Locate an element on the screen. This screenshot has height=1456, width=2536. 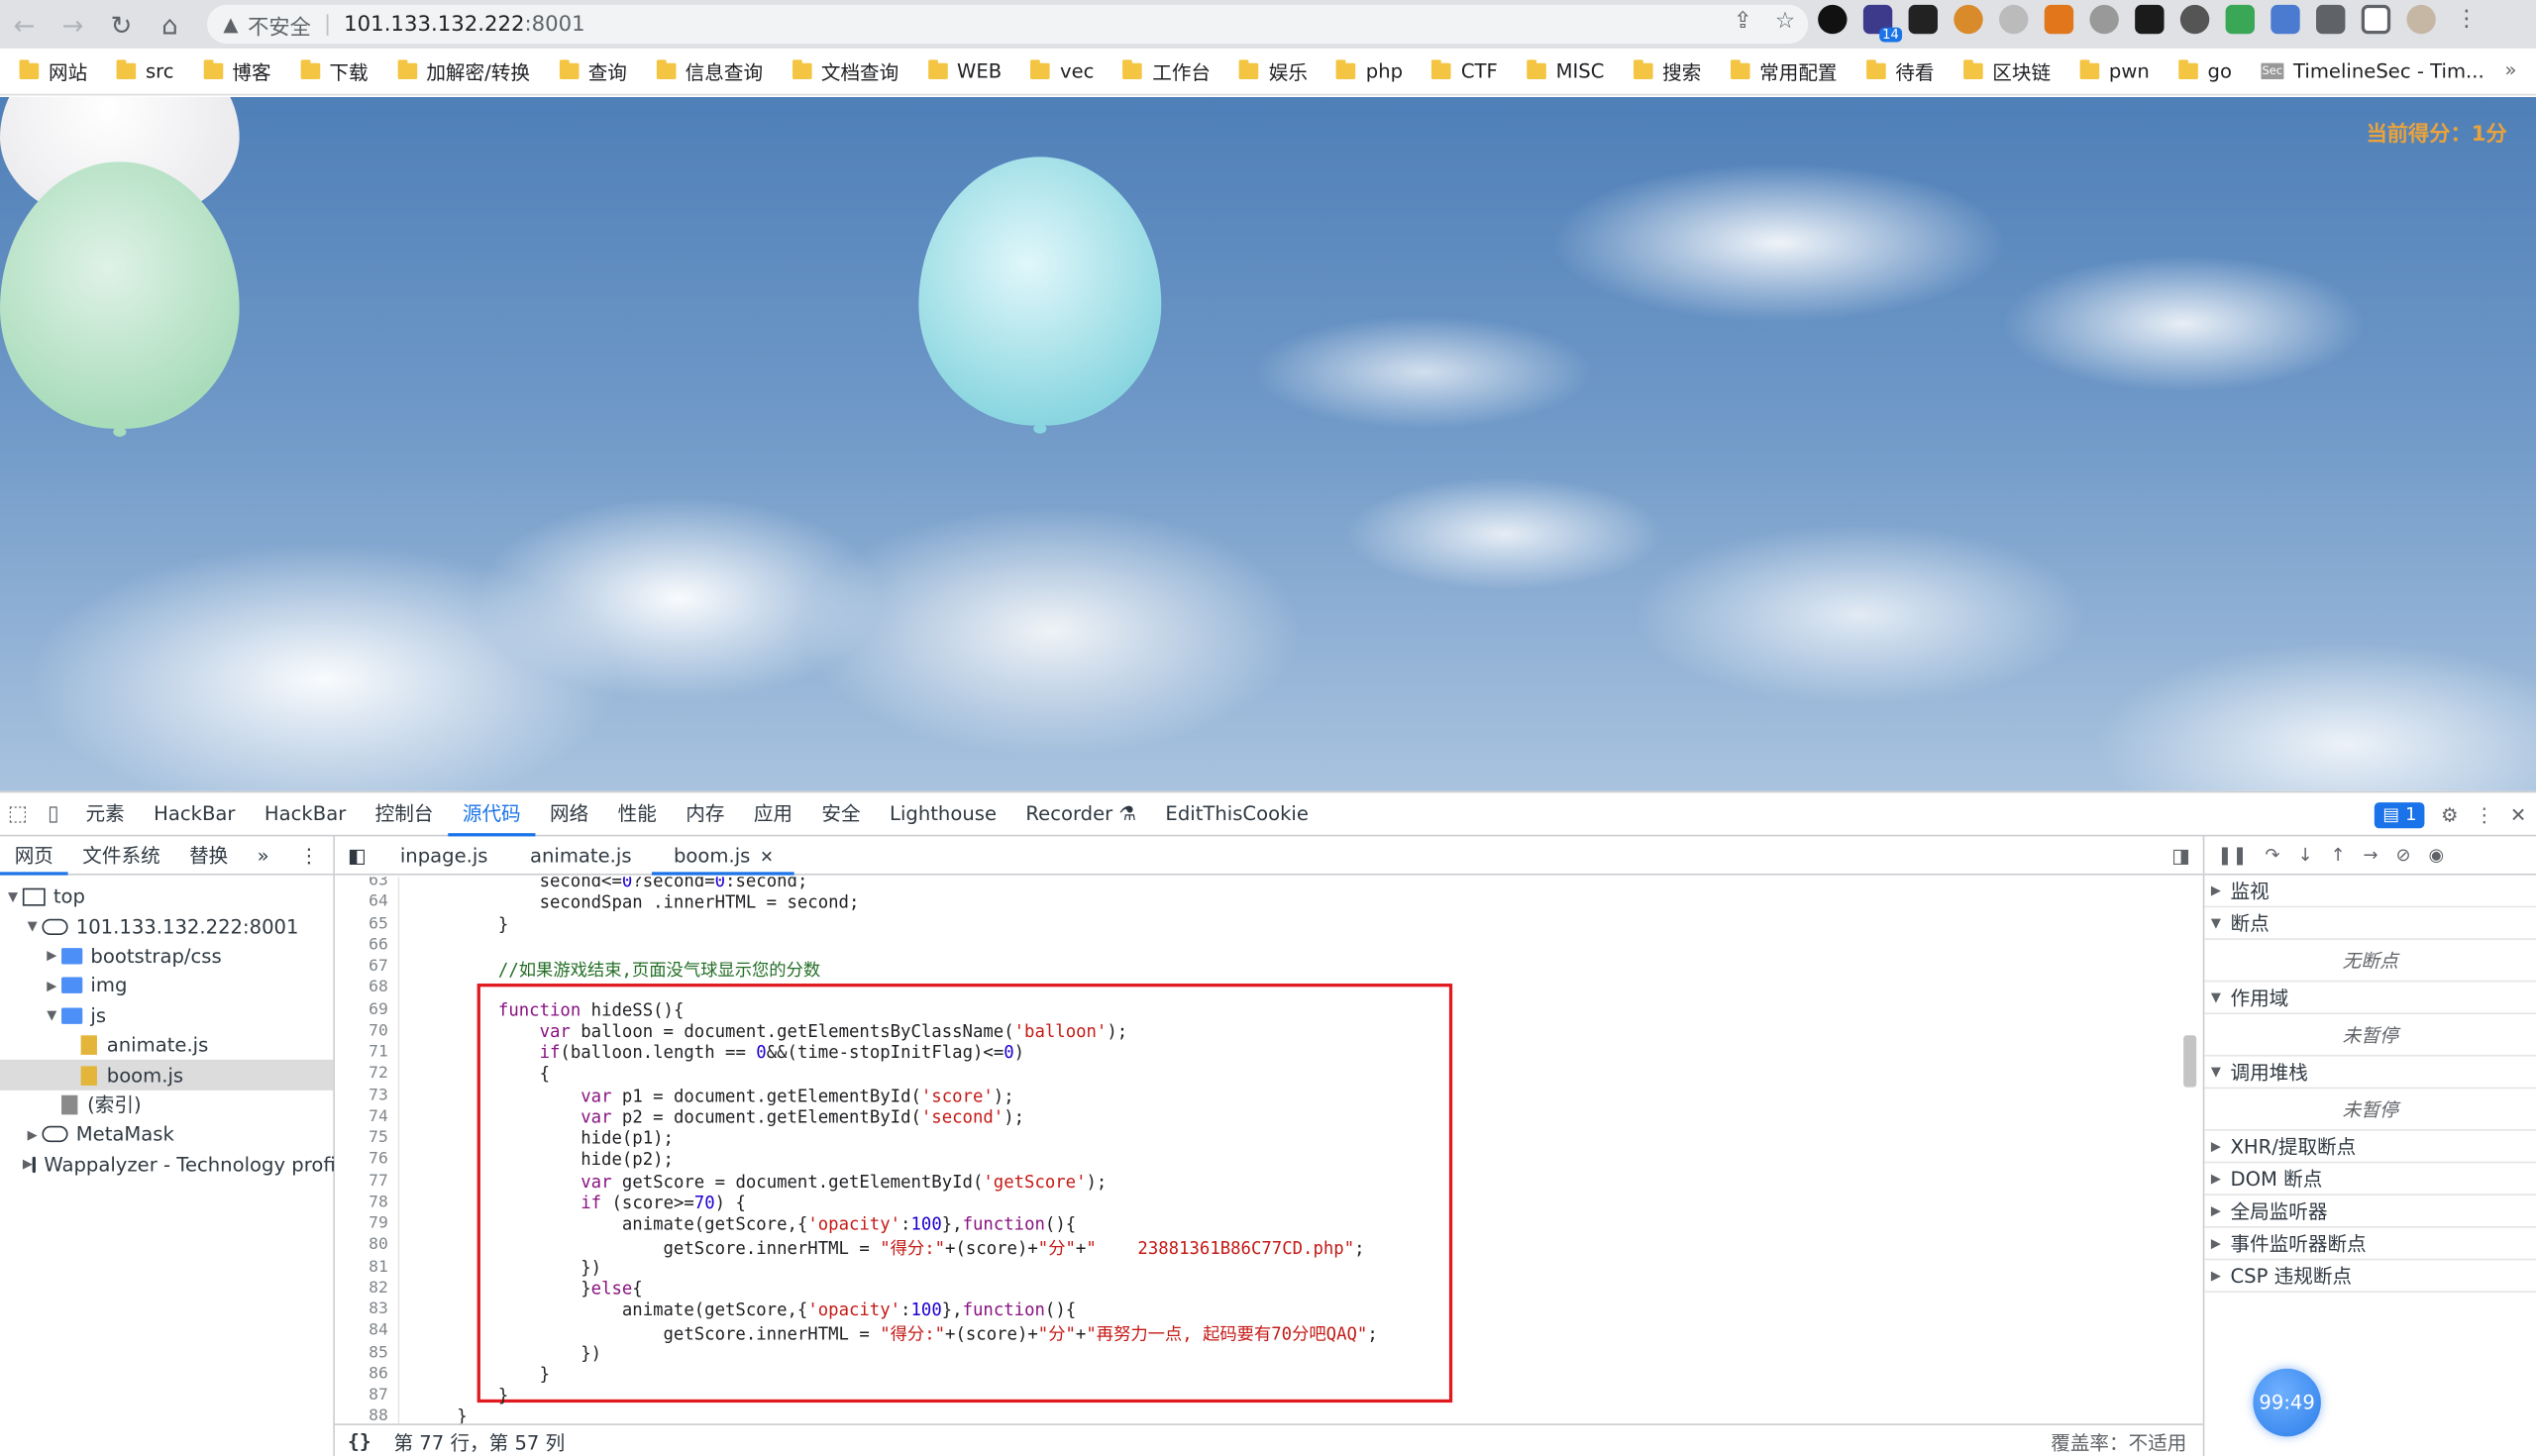
line-number: 87 is located at coordinates (378, 1395).